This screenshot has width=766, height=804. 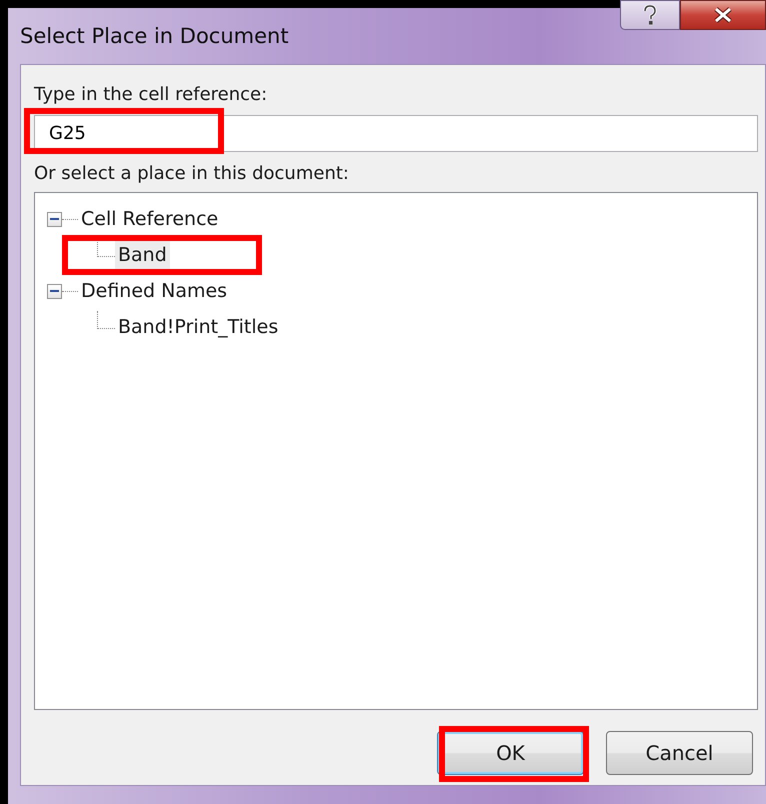 I want to click on dialog-button: OK, so click(x=510, y=753).